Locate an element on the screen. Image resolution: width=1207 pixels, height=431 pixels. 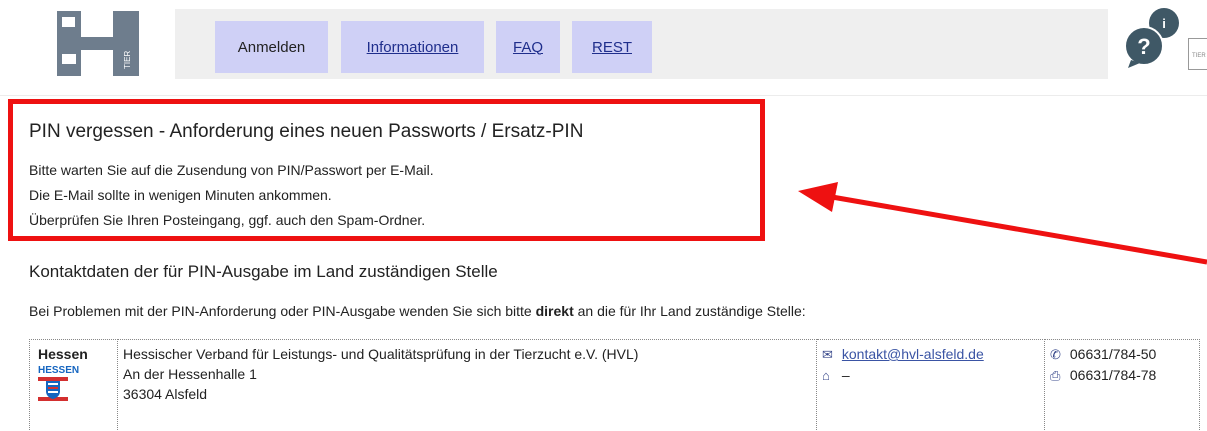
phone-number: 06631/784-50 is located at coordinates (1113, 354).